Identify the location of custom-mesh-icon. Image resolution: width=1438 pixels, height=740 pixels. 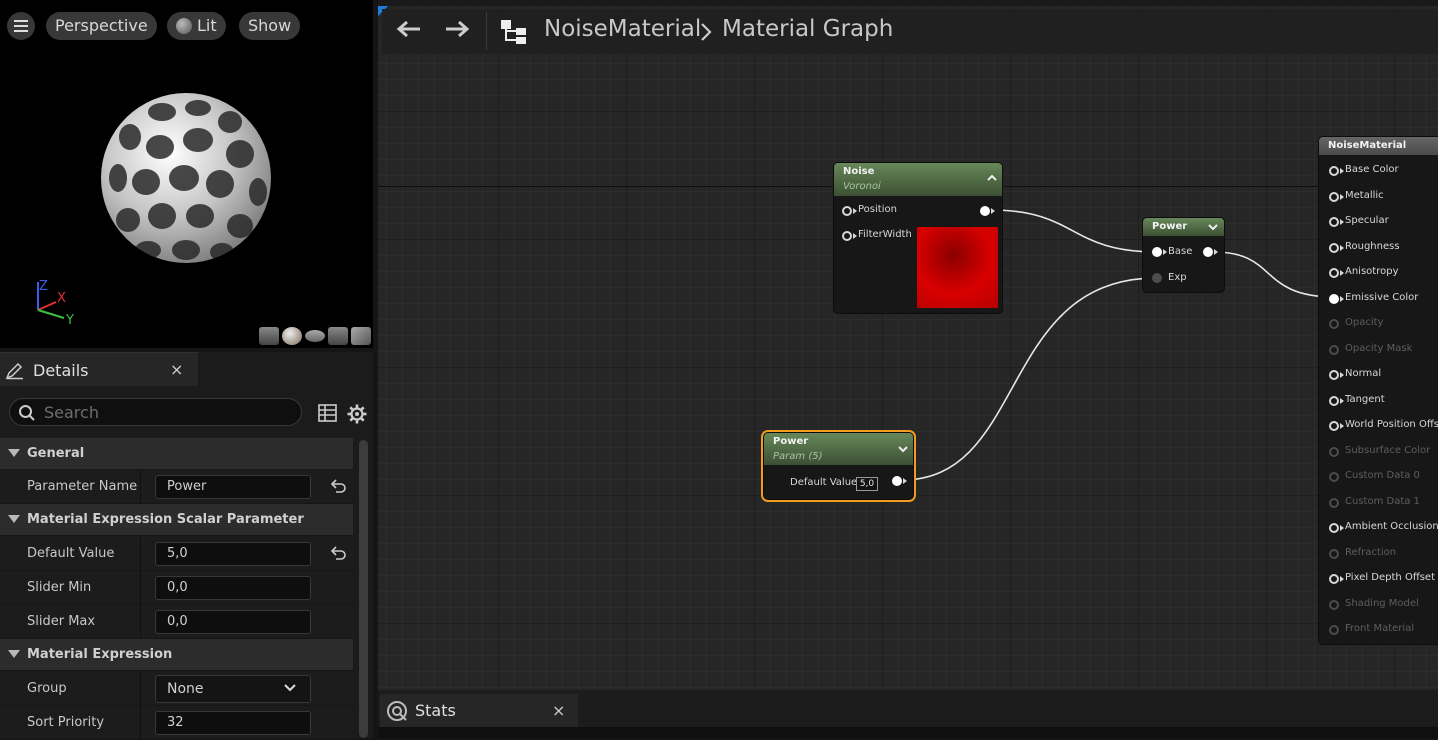
(361, 336).